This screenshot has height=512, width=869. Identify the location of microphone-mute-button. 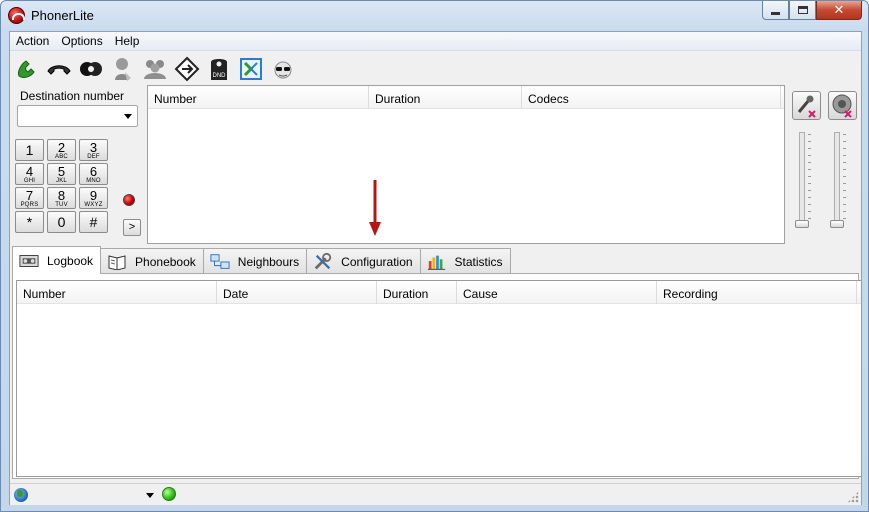
(806, 105).